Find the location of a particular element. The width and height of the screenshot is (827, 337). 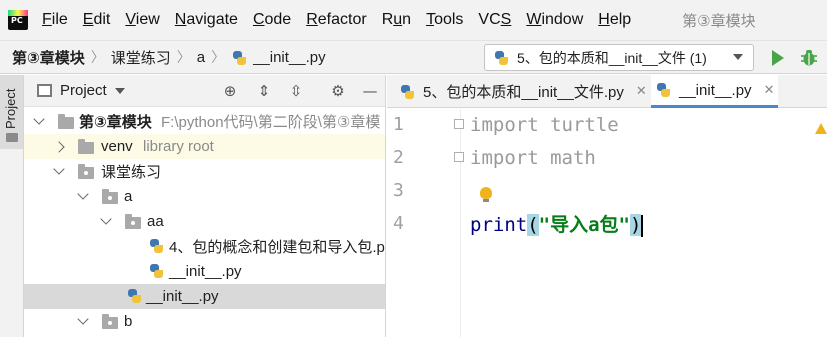

hide-panel-icon: — is located at coordinates (370, 91).